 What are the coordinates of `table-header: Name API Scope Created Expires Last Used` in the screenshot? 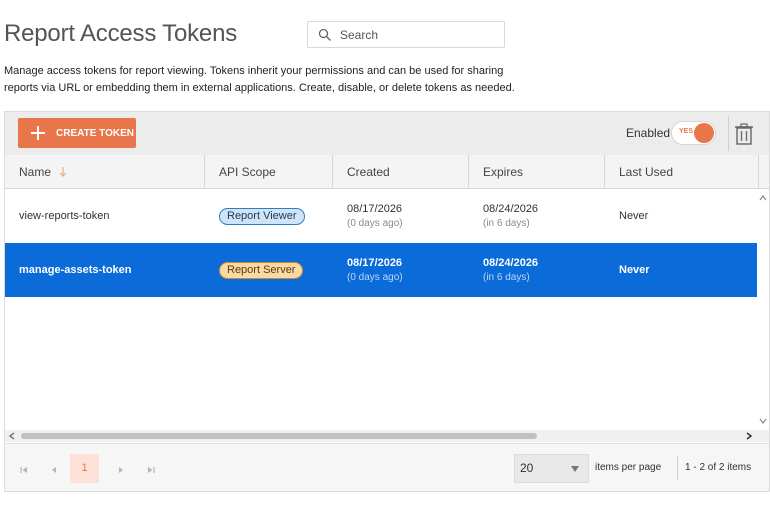 It's located at (387, 172).